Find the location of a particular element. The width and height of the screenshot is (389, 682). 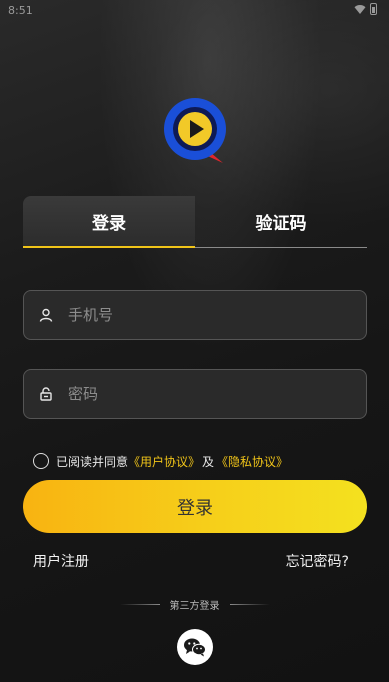

wechat-icon is located at coordinates (195, 647).